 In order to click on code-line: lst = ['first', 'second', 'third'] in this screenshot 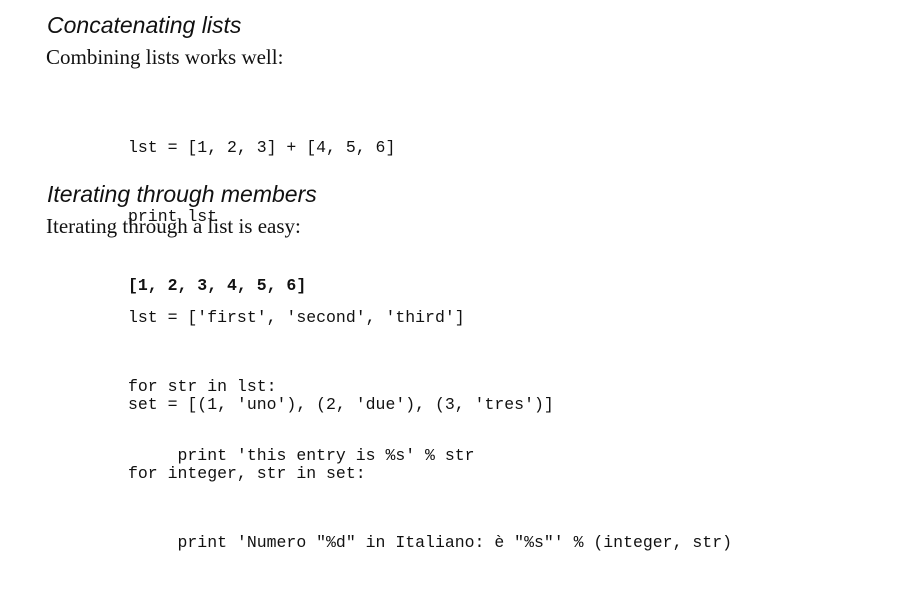, I will do `click(296, 317)`.